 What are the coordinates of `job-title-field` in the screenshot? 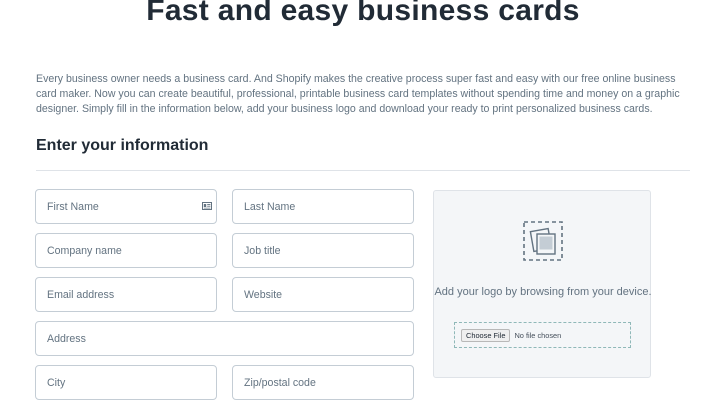 It's located at (323, 250).